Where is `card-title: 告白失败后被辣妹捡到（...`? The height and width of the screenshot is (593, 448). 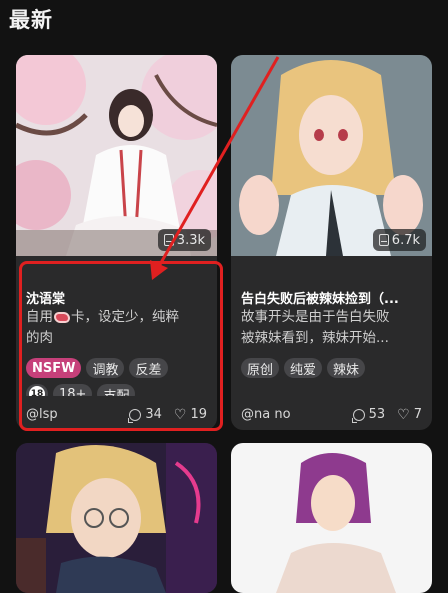
card-title: 告白失败后被辣妹捡到（... is located at coordinates (320, 299).